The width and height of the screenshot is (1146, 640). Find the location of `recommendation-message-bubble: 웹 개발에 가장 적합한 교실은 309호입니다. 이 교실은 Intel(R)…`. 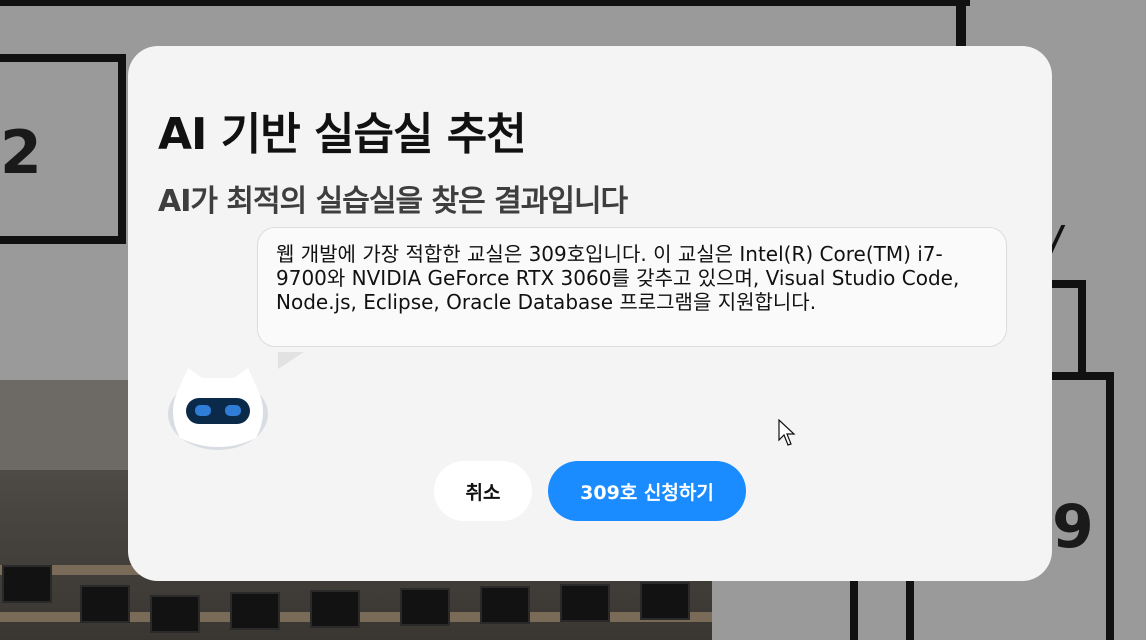

recommendation-message-bubble: 웹 개발에 가장 적합한 교실은 309호입니다. 이 교실은 Intel(R)… is located at coordinates (632, 287).